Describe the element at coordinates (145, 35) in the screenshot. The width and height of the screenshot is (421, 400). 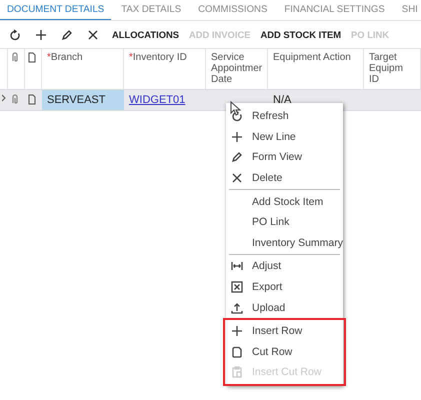
I see `toolbar-button: ALLOCATIONS` at that location.